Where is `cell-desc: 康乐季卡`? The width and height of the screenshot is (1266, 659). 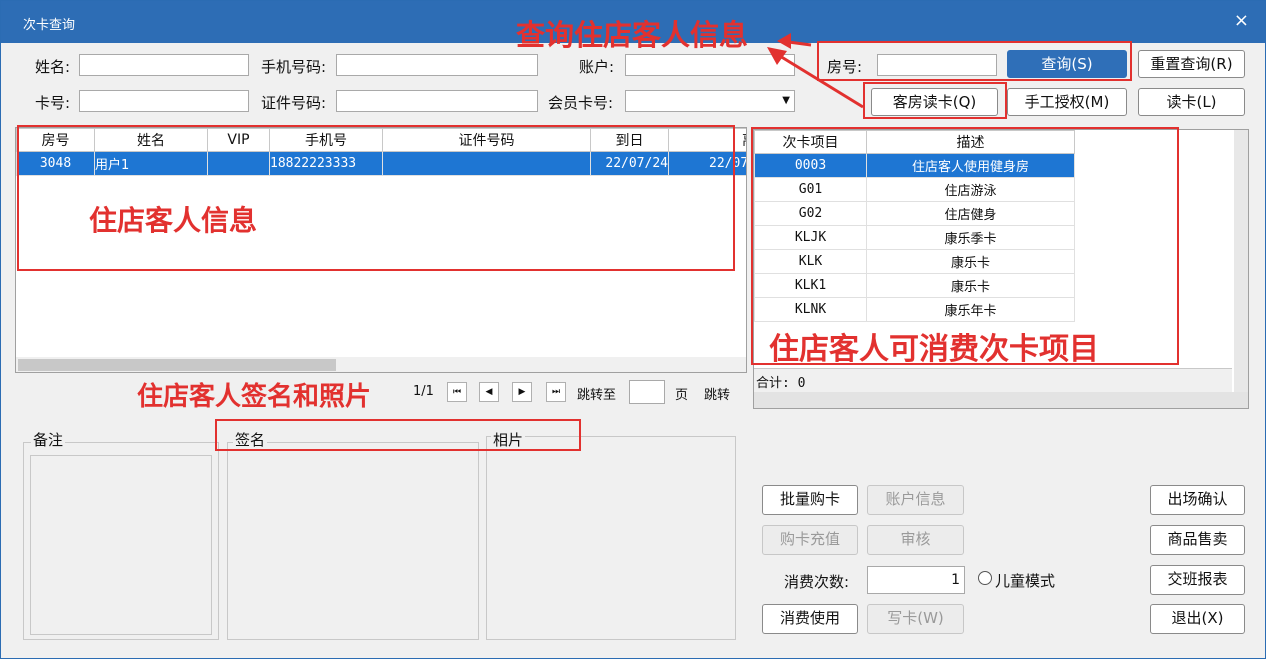 cell-desc: 康乐季卡 is located at coordinates (970, 237).